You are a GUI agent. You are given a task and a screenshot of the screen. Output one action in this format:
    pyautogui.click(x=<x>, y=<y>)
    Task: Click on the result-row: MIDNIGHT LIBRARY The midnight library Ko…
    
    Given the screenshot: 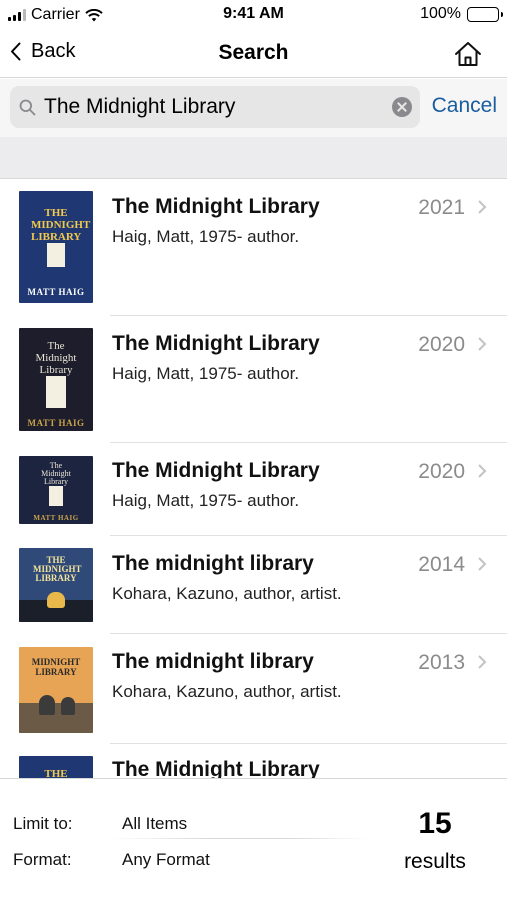 What is the action you would take?
    pyautogui.click(x=253, y=689)
    